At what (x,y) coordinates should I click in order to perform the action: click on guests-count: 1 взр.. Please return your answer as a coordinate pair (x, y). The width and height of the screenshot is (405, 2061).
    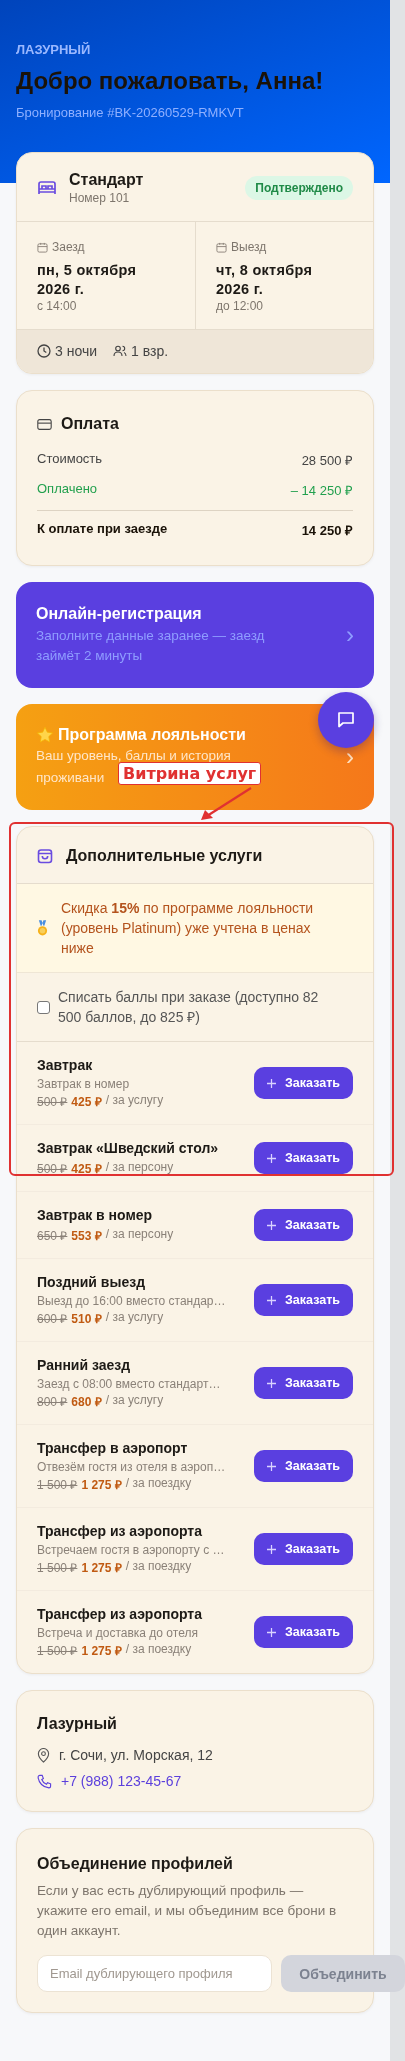
    Looking at the image, I should click on (150, 351).